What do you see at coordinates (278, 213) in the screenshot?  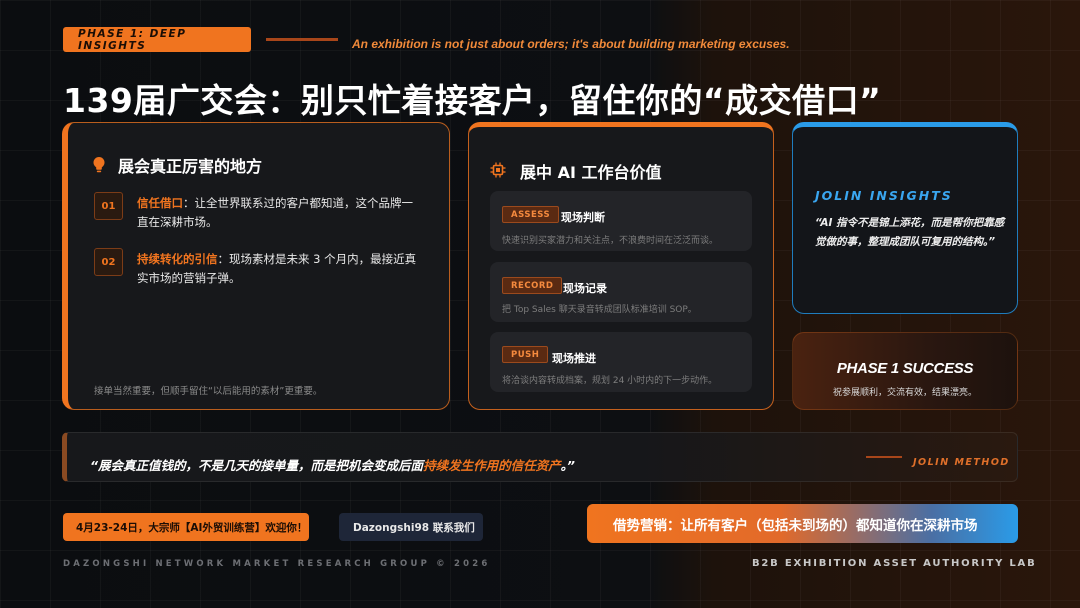 I see `strength-point: 信任借口：让全世界联系过的客户都知道，这个品牌一直在深耕市场。` at bounding box center [278, 213].